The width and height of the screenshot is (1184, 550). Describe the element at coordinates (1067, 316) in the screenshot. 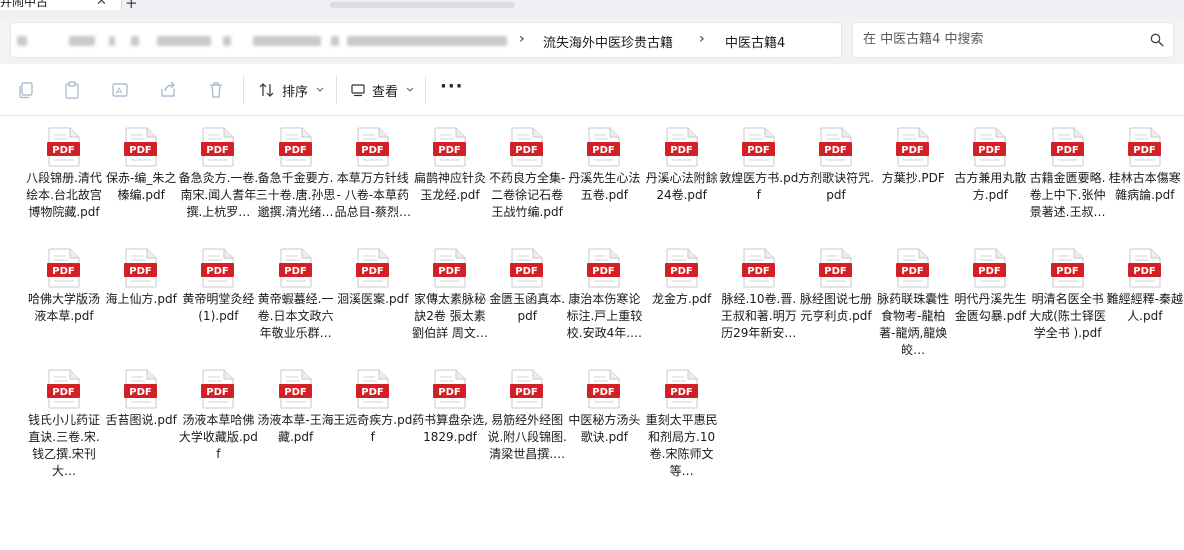

I see `file-name: 明清名医全书大成(陈士铎医学全书 ).pdf` at that location.